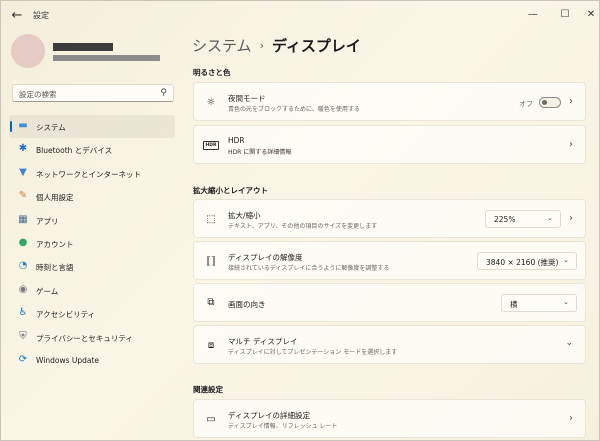  Describe the element at coordinates (23, 313) in the screenshot. I see `accessibility-icon: ♿` at that location.